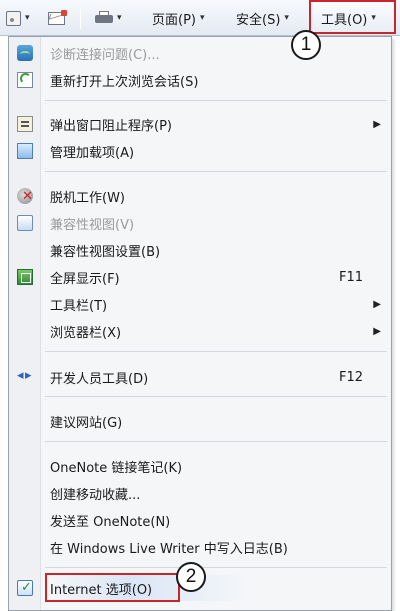 The image size is (400, 611). What do you see at coordinates (116, 468) in the screenshot?
I see `menu-item-label: OneNote 链接笔记(K)` at bounding box center [116, 468].